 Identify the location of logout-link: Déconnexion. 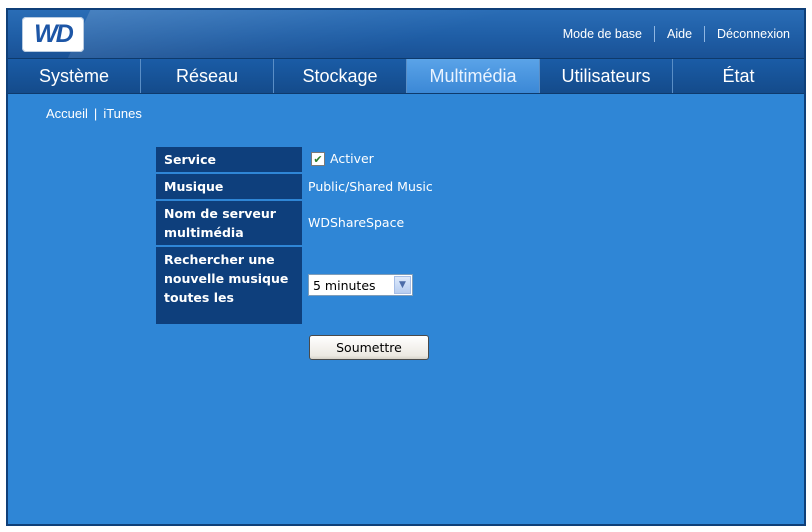
(753, 34).